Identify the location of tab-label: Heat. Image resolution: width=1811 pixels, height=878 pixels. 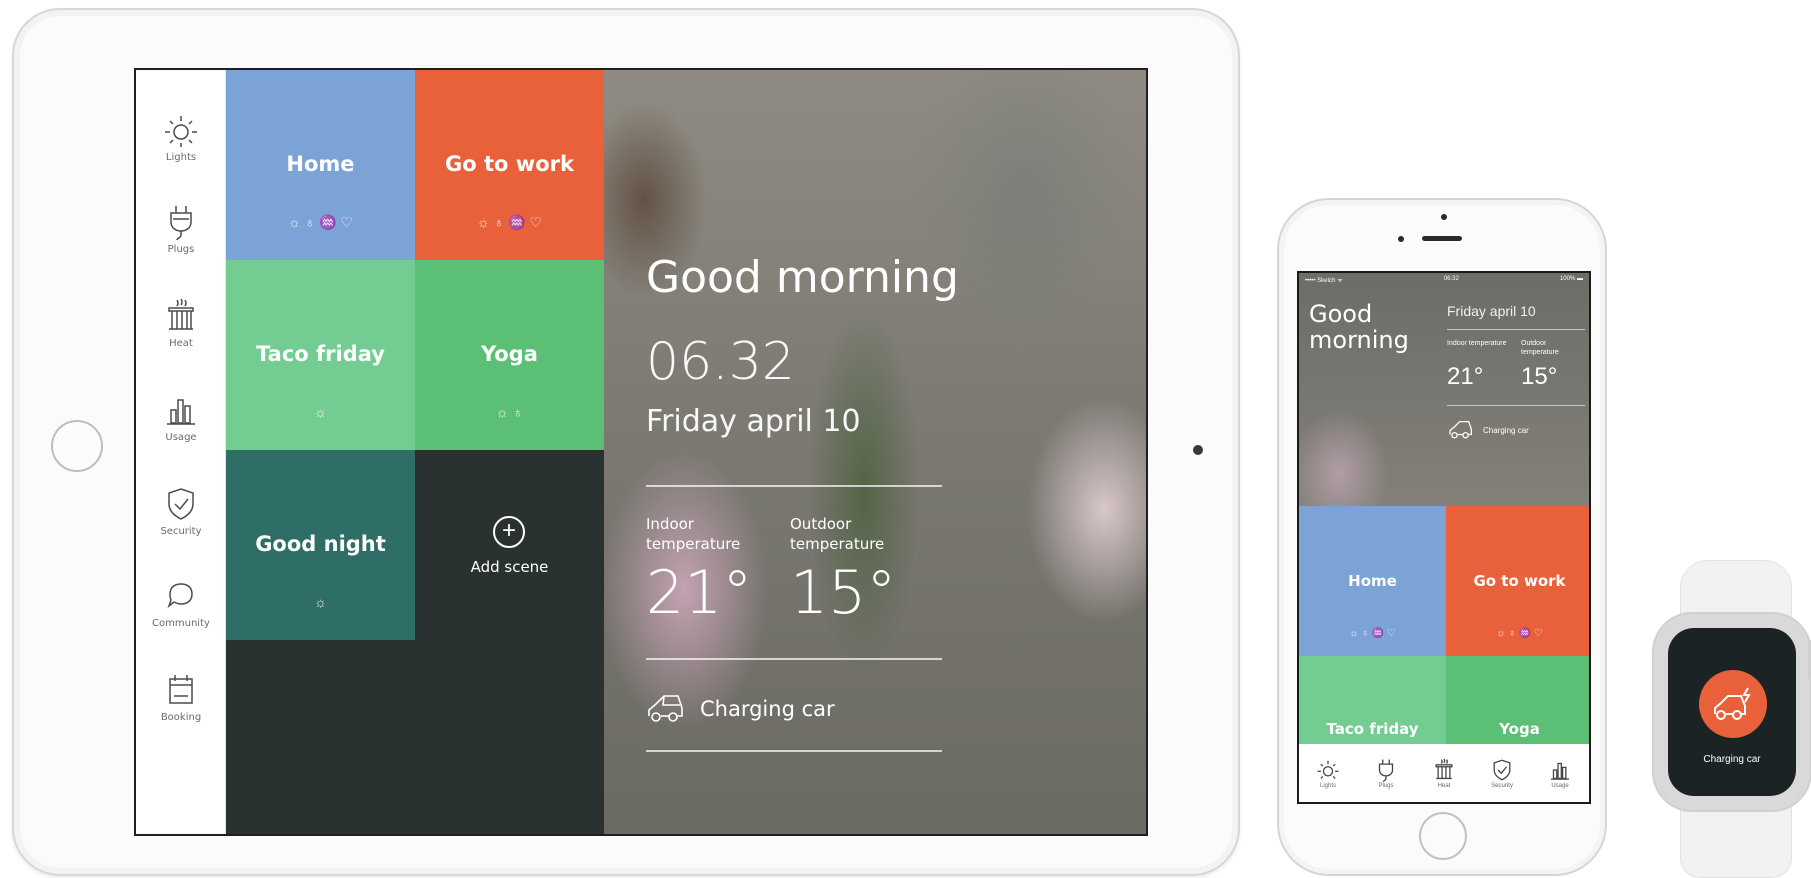
(1444, 786).